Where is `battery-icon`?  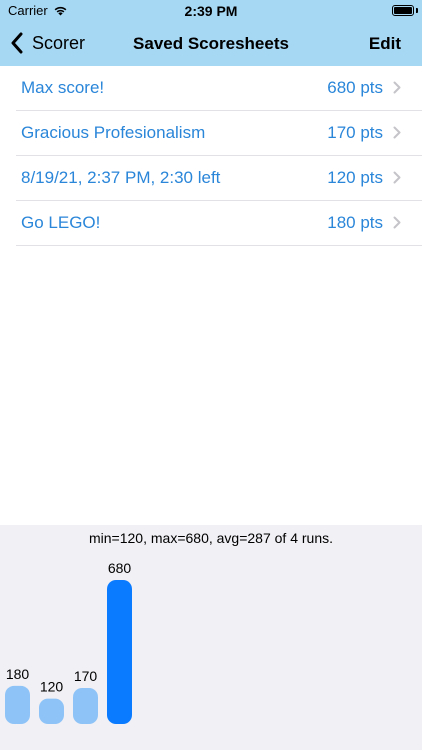 battery-icon is located at coordinates (403, 10).